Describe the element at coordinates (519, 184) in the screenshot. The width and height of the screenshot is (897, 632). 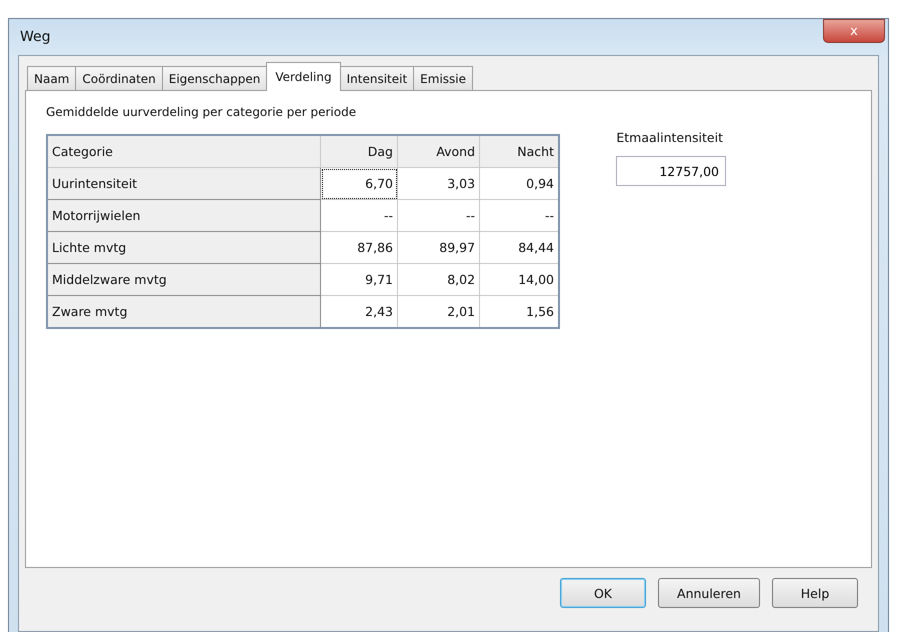
I see `table-cell: 0,94` at that location.